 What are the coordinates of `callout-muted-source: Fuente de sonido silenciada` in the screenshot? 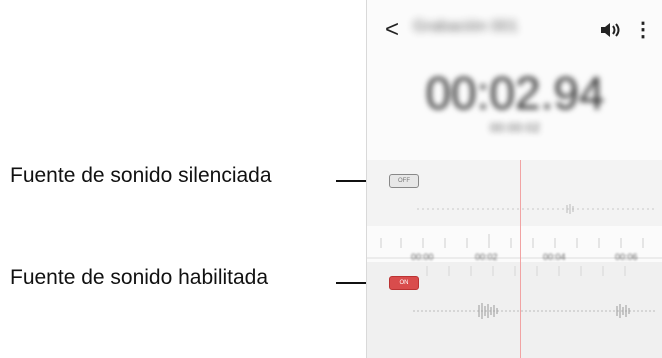 It's located at (141, 175).